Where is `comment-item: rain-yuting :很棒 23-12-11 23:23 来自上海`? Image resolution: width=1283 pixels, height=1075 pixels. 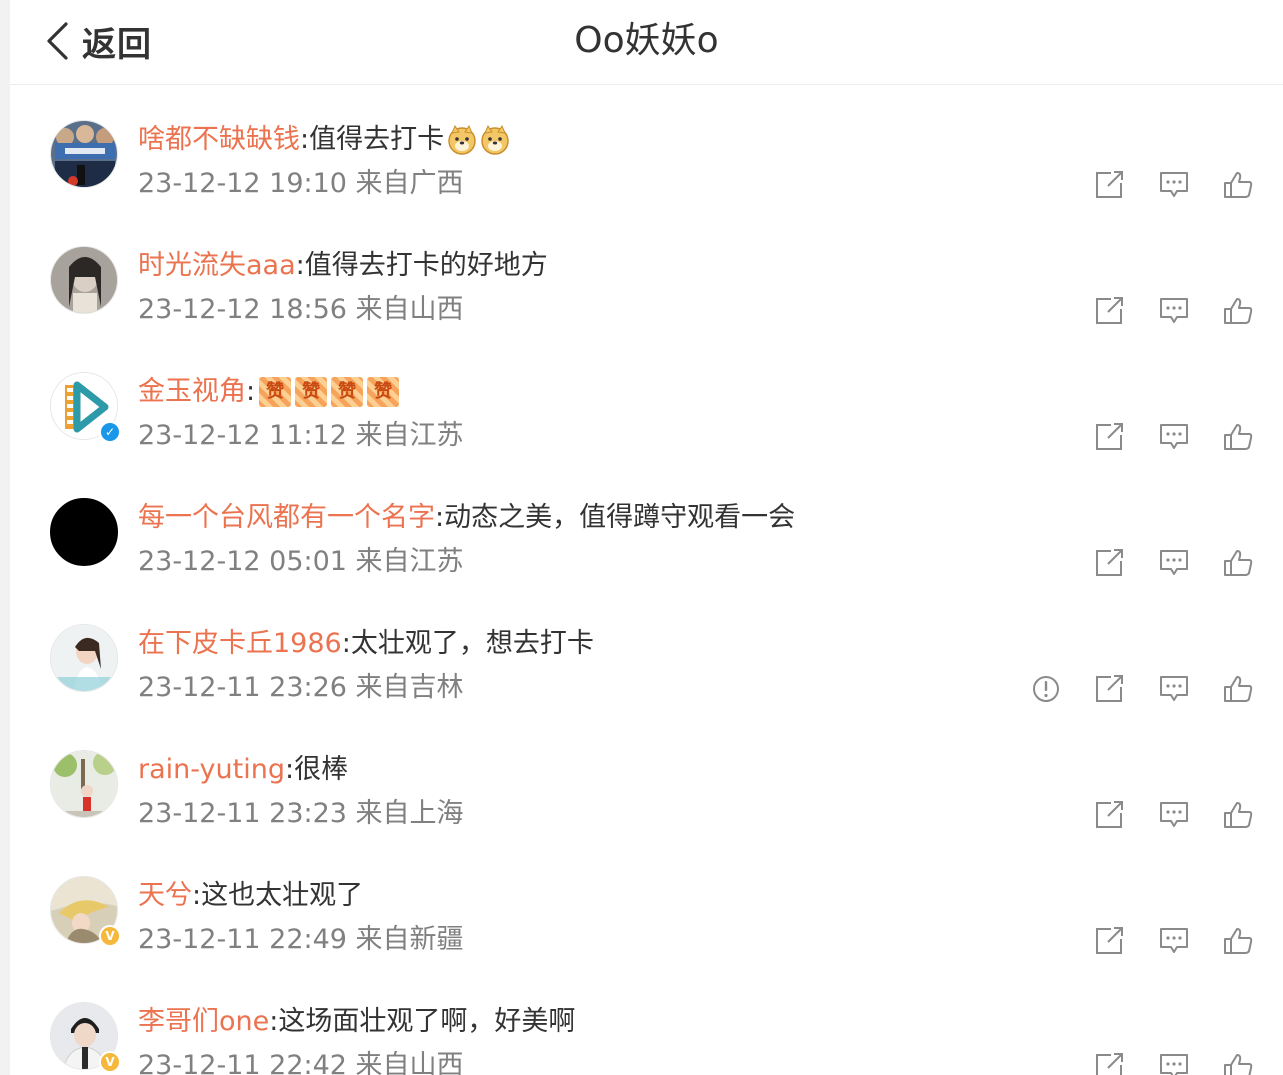 comment-item: rain-yuting :很棒 23-12-11 23:23 来自上海 is located at coordinates (646, 777).